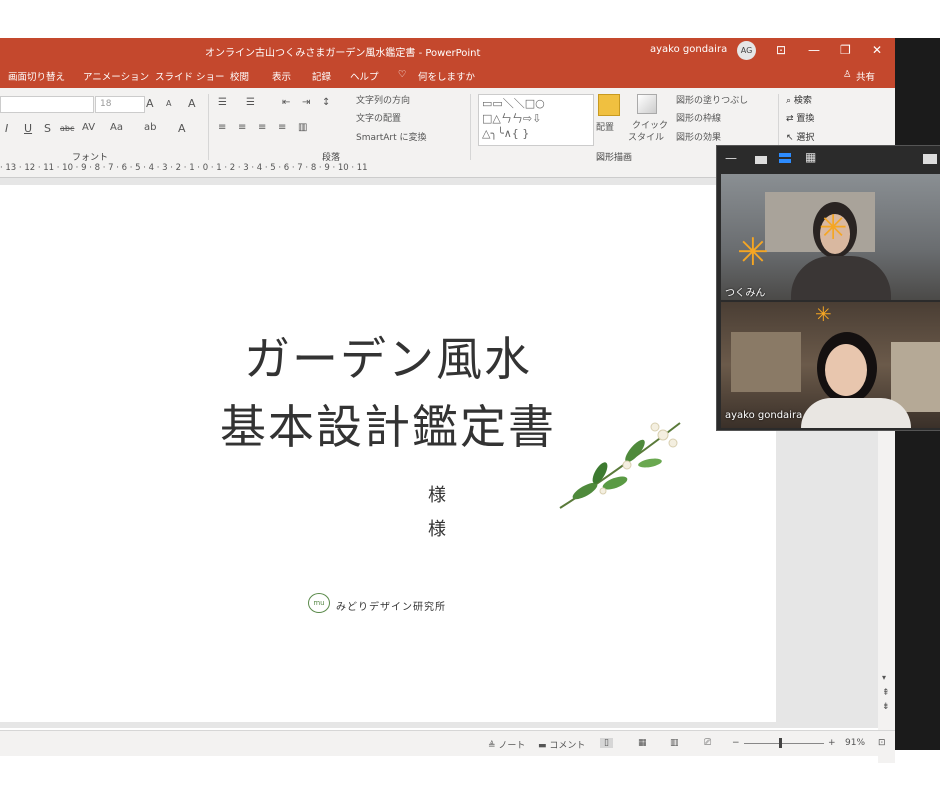 The image size is (940, 788). I want to click on tab-record: 記録, so click(321, 76).